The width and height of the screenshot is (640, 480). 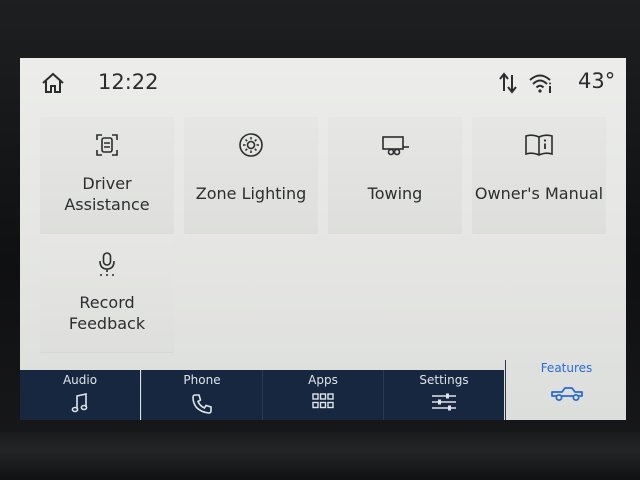 What do you see at coordinates (107, 145) in the screenshot?
I see `driver-assist-icon` at bounding box center [107, 145].